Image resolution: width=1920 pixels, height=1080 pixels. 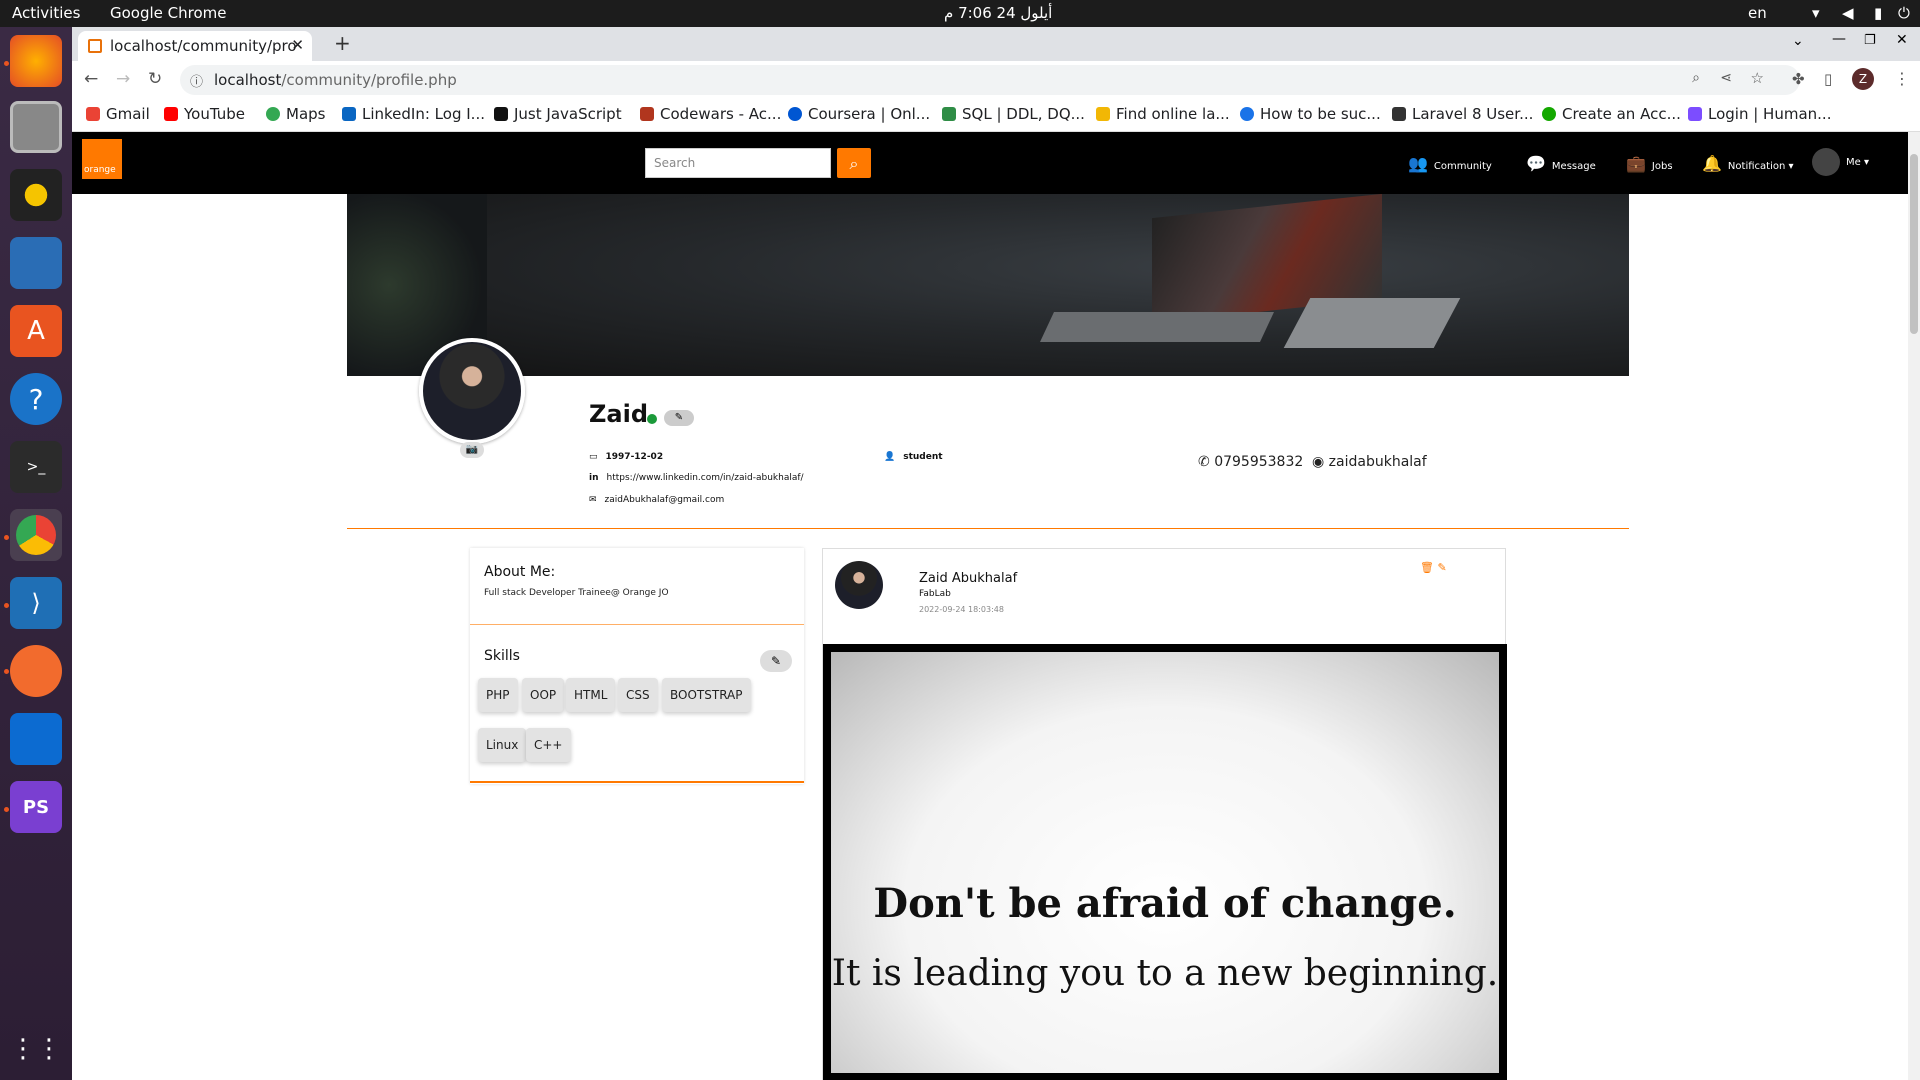 What do you see at coordinates (1904, 13) in the screenshot?
I see `power-icon: ⏻` at bounding box center [1904, 13].